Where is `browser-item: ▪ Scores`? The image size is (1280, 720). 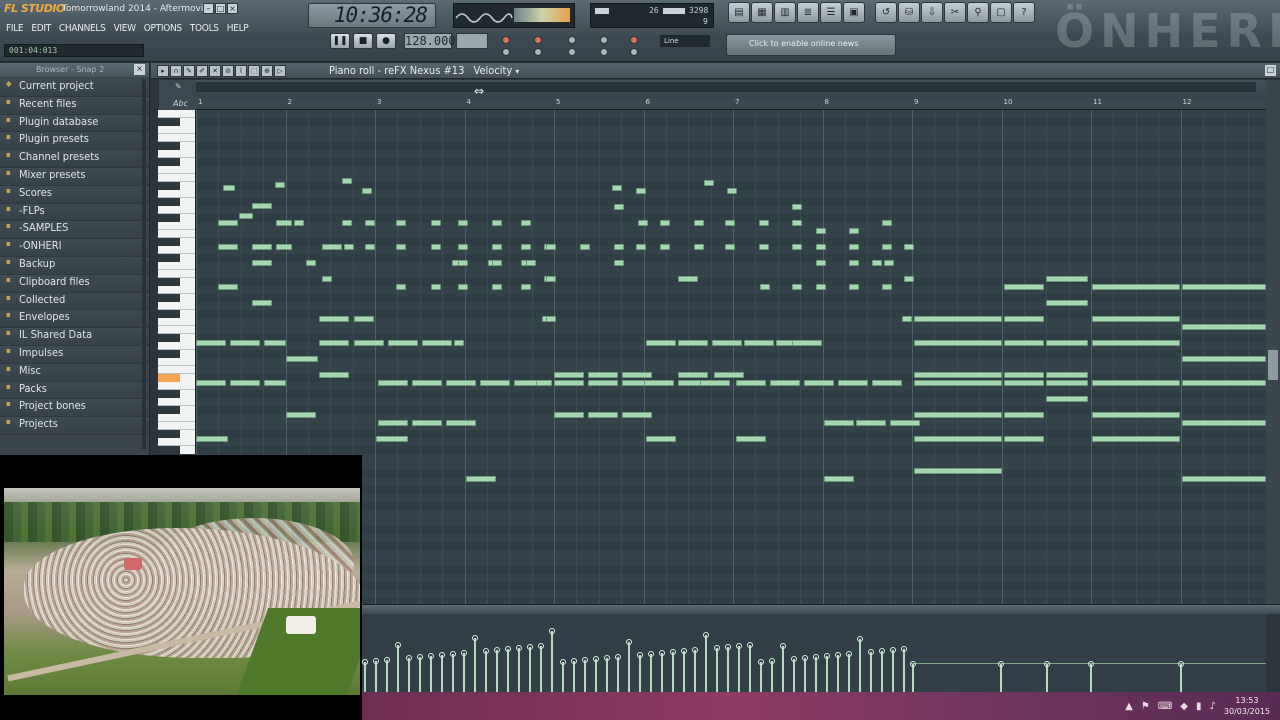
browser-item: ▪ Scores is located at coordinates (74, 194).